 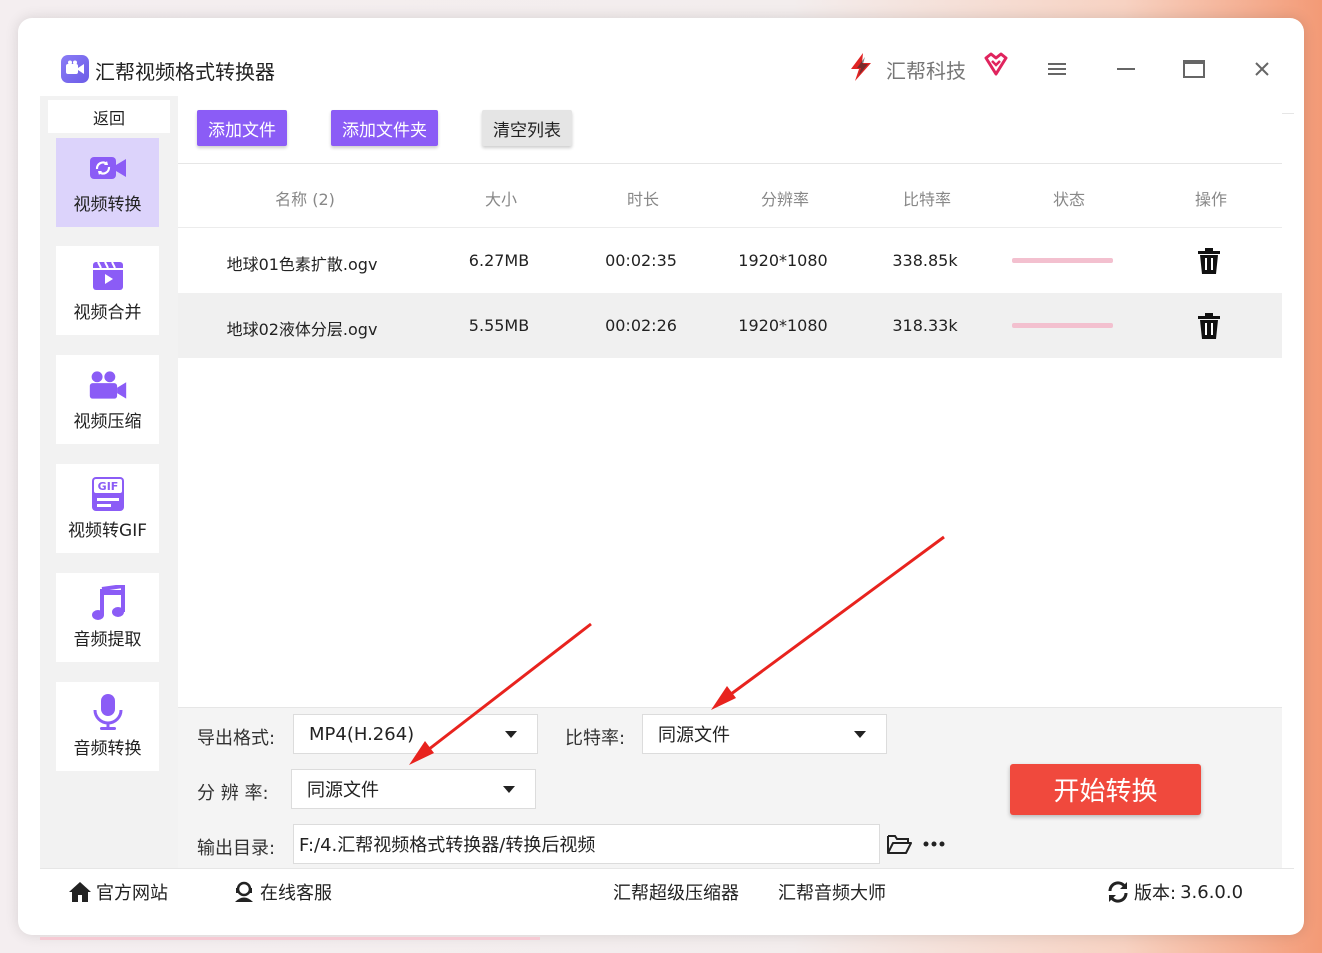 What do you see at coordinates (1211, 199) in the screenshot?
I see `col-action: 操作` at bounding box center [1211, 199].